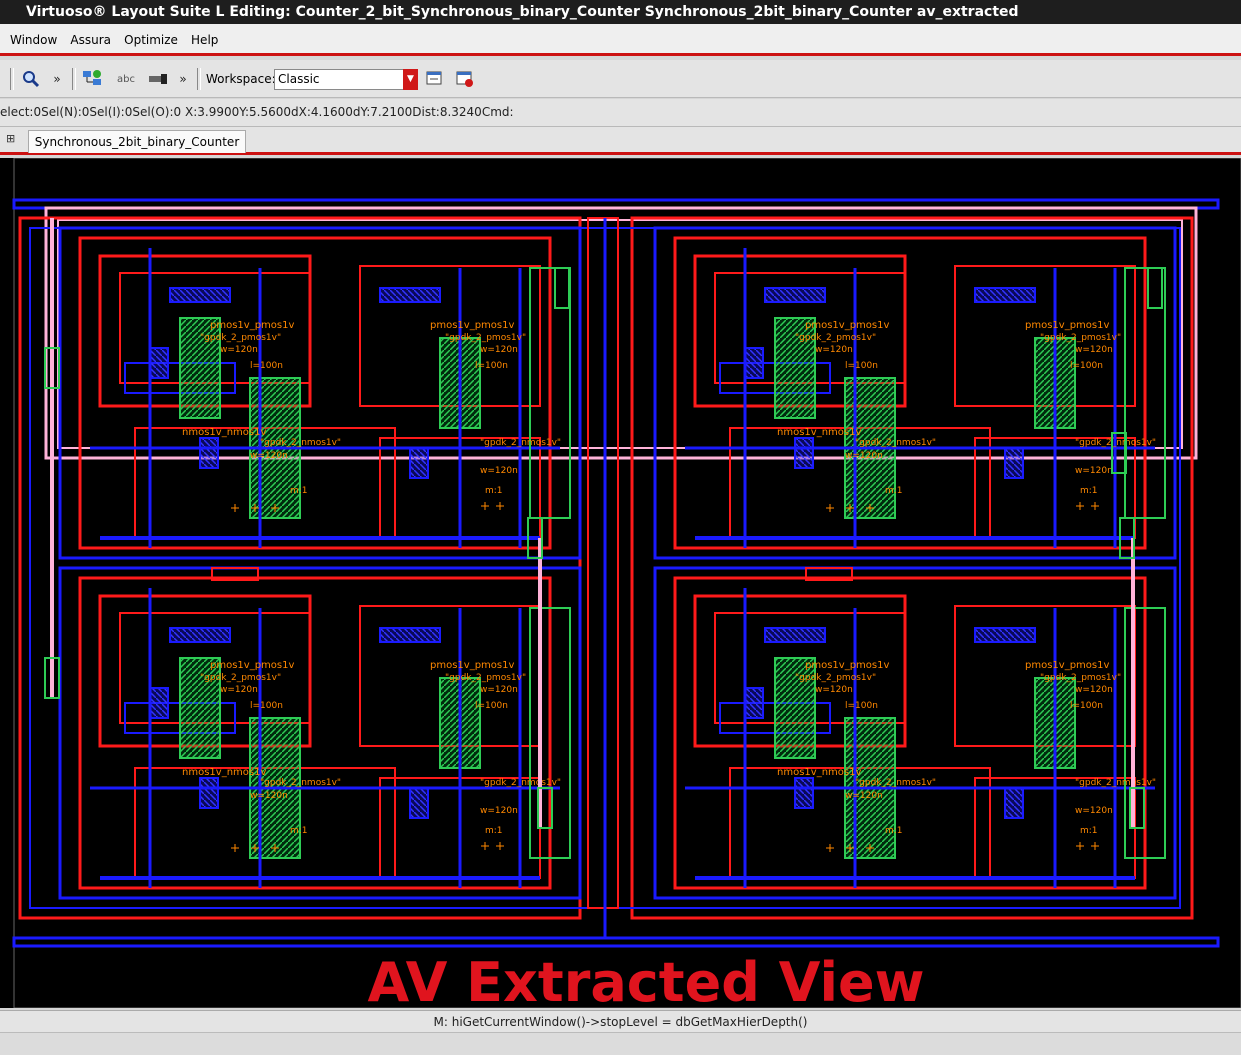 The image size is (1241, 1055). Describe the element at coordinates (241, 79) in the screenshot. I see `workspace-label: Workspace:` at that location.